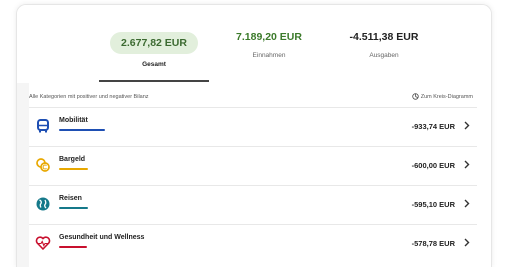  I want to click on category-name: Bargeld, so click(72, 159).